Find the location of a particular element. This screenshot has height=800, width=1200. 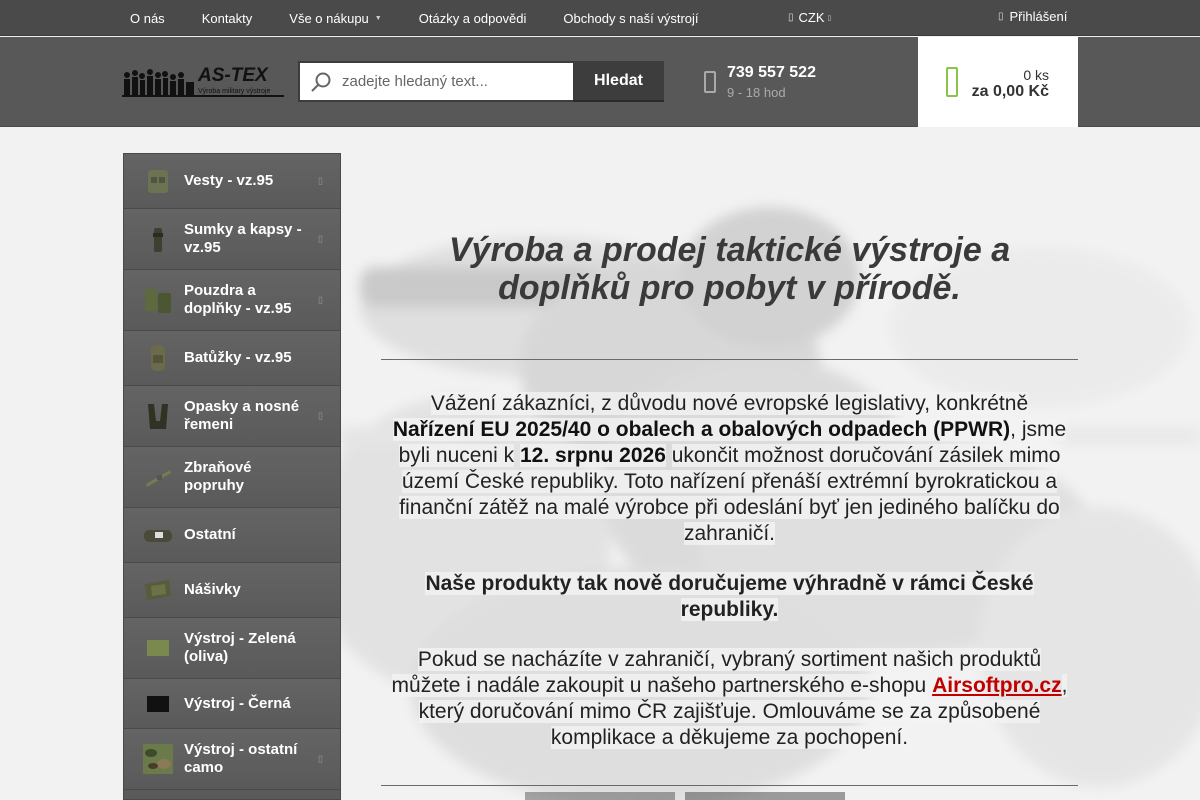

nav-faq-label: Otázky a odpovědi is located at coordinates (472, 18).